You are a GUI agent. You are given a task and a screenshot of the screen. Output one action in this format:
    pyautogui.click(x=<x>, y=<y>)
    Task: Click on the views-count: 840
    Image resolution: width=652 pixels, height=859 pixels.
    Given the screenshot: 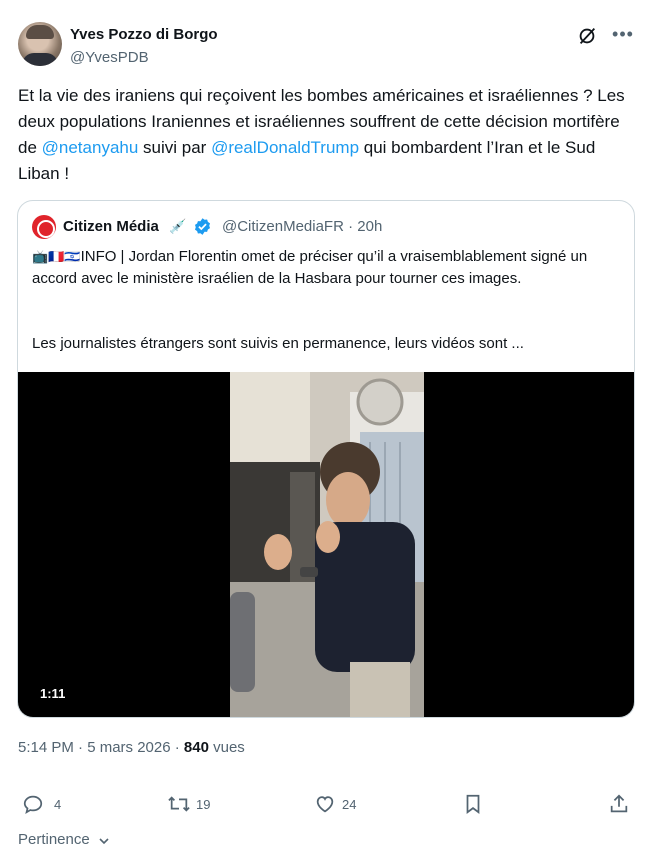 What is the action you would take?
    pyautogui.click(x=196, y=747)
    